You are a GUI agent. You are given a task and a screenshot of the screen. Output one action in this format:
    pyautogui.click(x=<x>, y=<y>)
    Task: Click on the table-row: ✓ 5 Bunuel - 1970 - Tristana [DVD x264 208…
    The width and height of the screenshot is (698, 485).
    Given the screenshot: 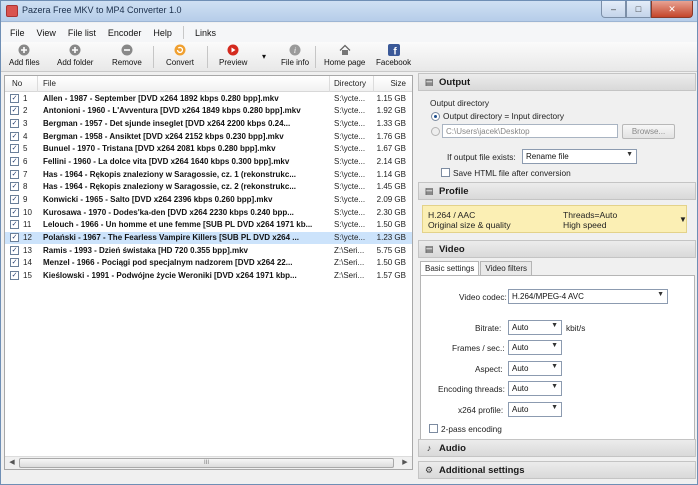 What is the action you would take?
    pyautogui.click(x=208, y=149)
    